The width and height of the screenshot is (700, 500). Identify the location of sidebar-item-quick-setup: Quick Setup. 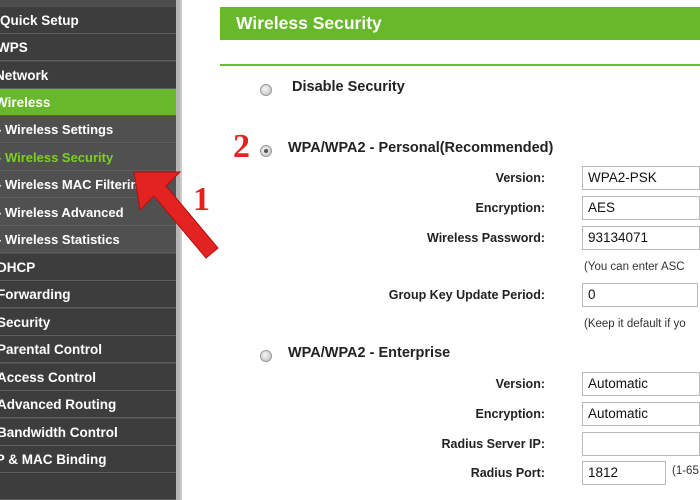
(90, 20).